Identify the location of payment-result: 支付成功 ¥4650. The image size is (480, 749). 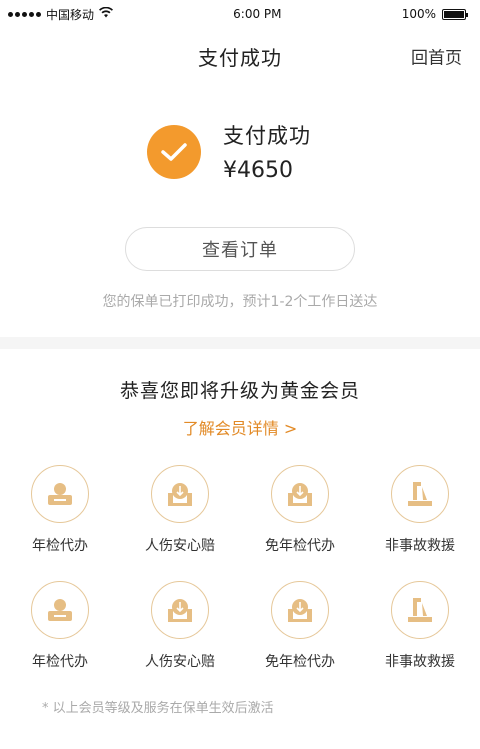
(240, 151).